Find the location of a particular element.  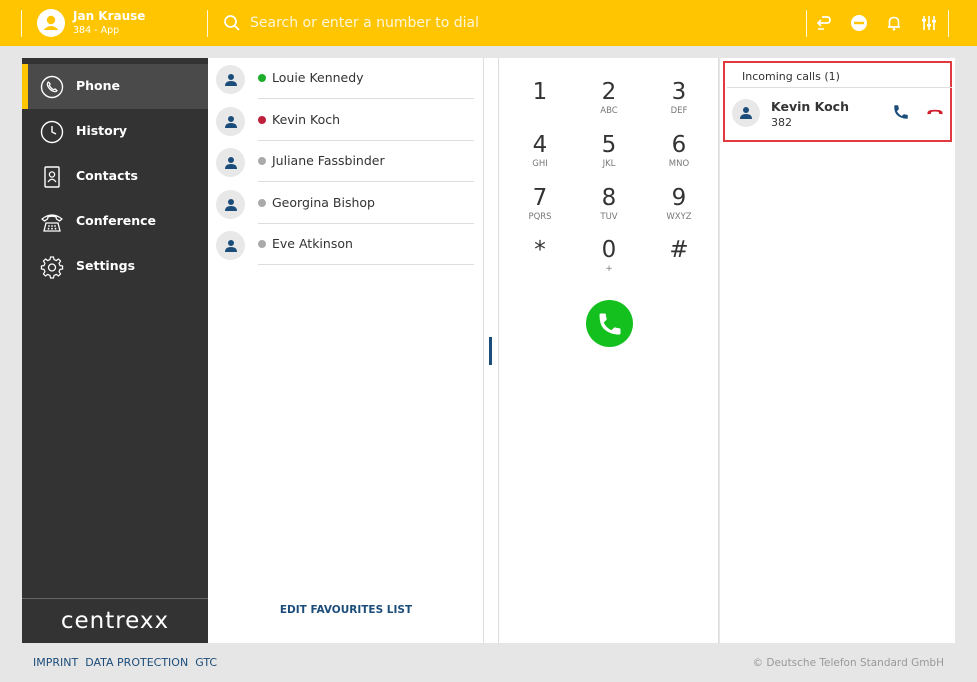

user-avatar is located at coordinates (51, 23).